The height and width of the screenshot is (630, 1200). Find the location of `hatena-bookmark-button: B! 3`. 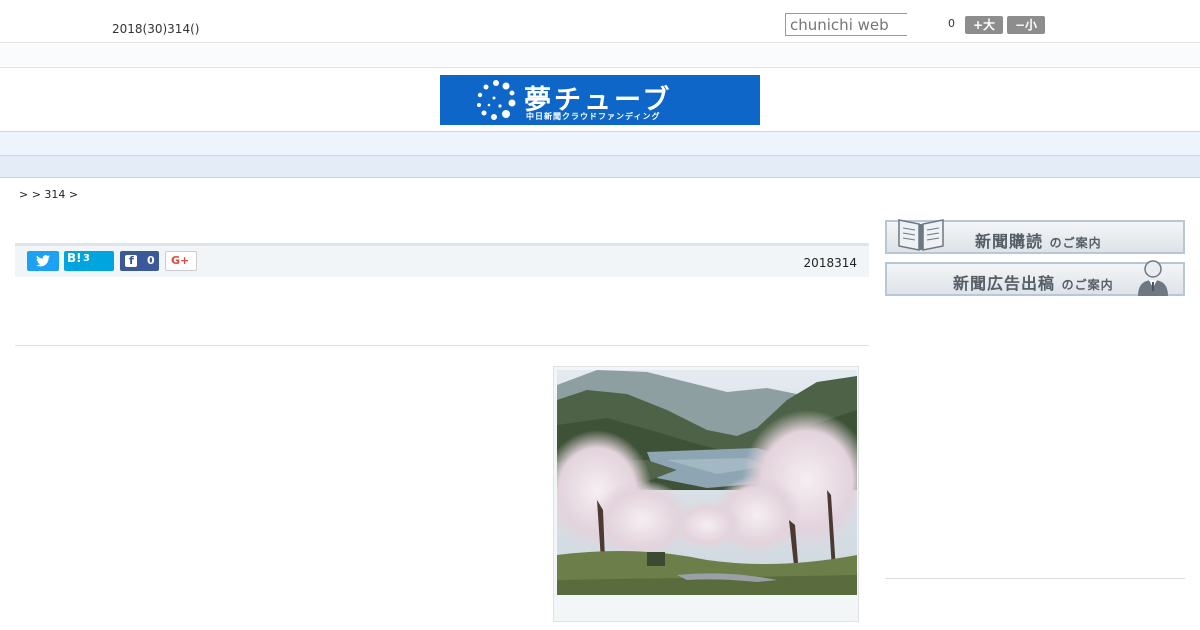

hatena-bookmark-button: B! 3 is located at coordinates (89, 261).